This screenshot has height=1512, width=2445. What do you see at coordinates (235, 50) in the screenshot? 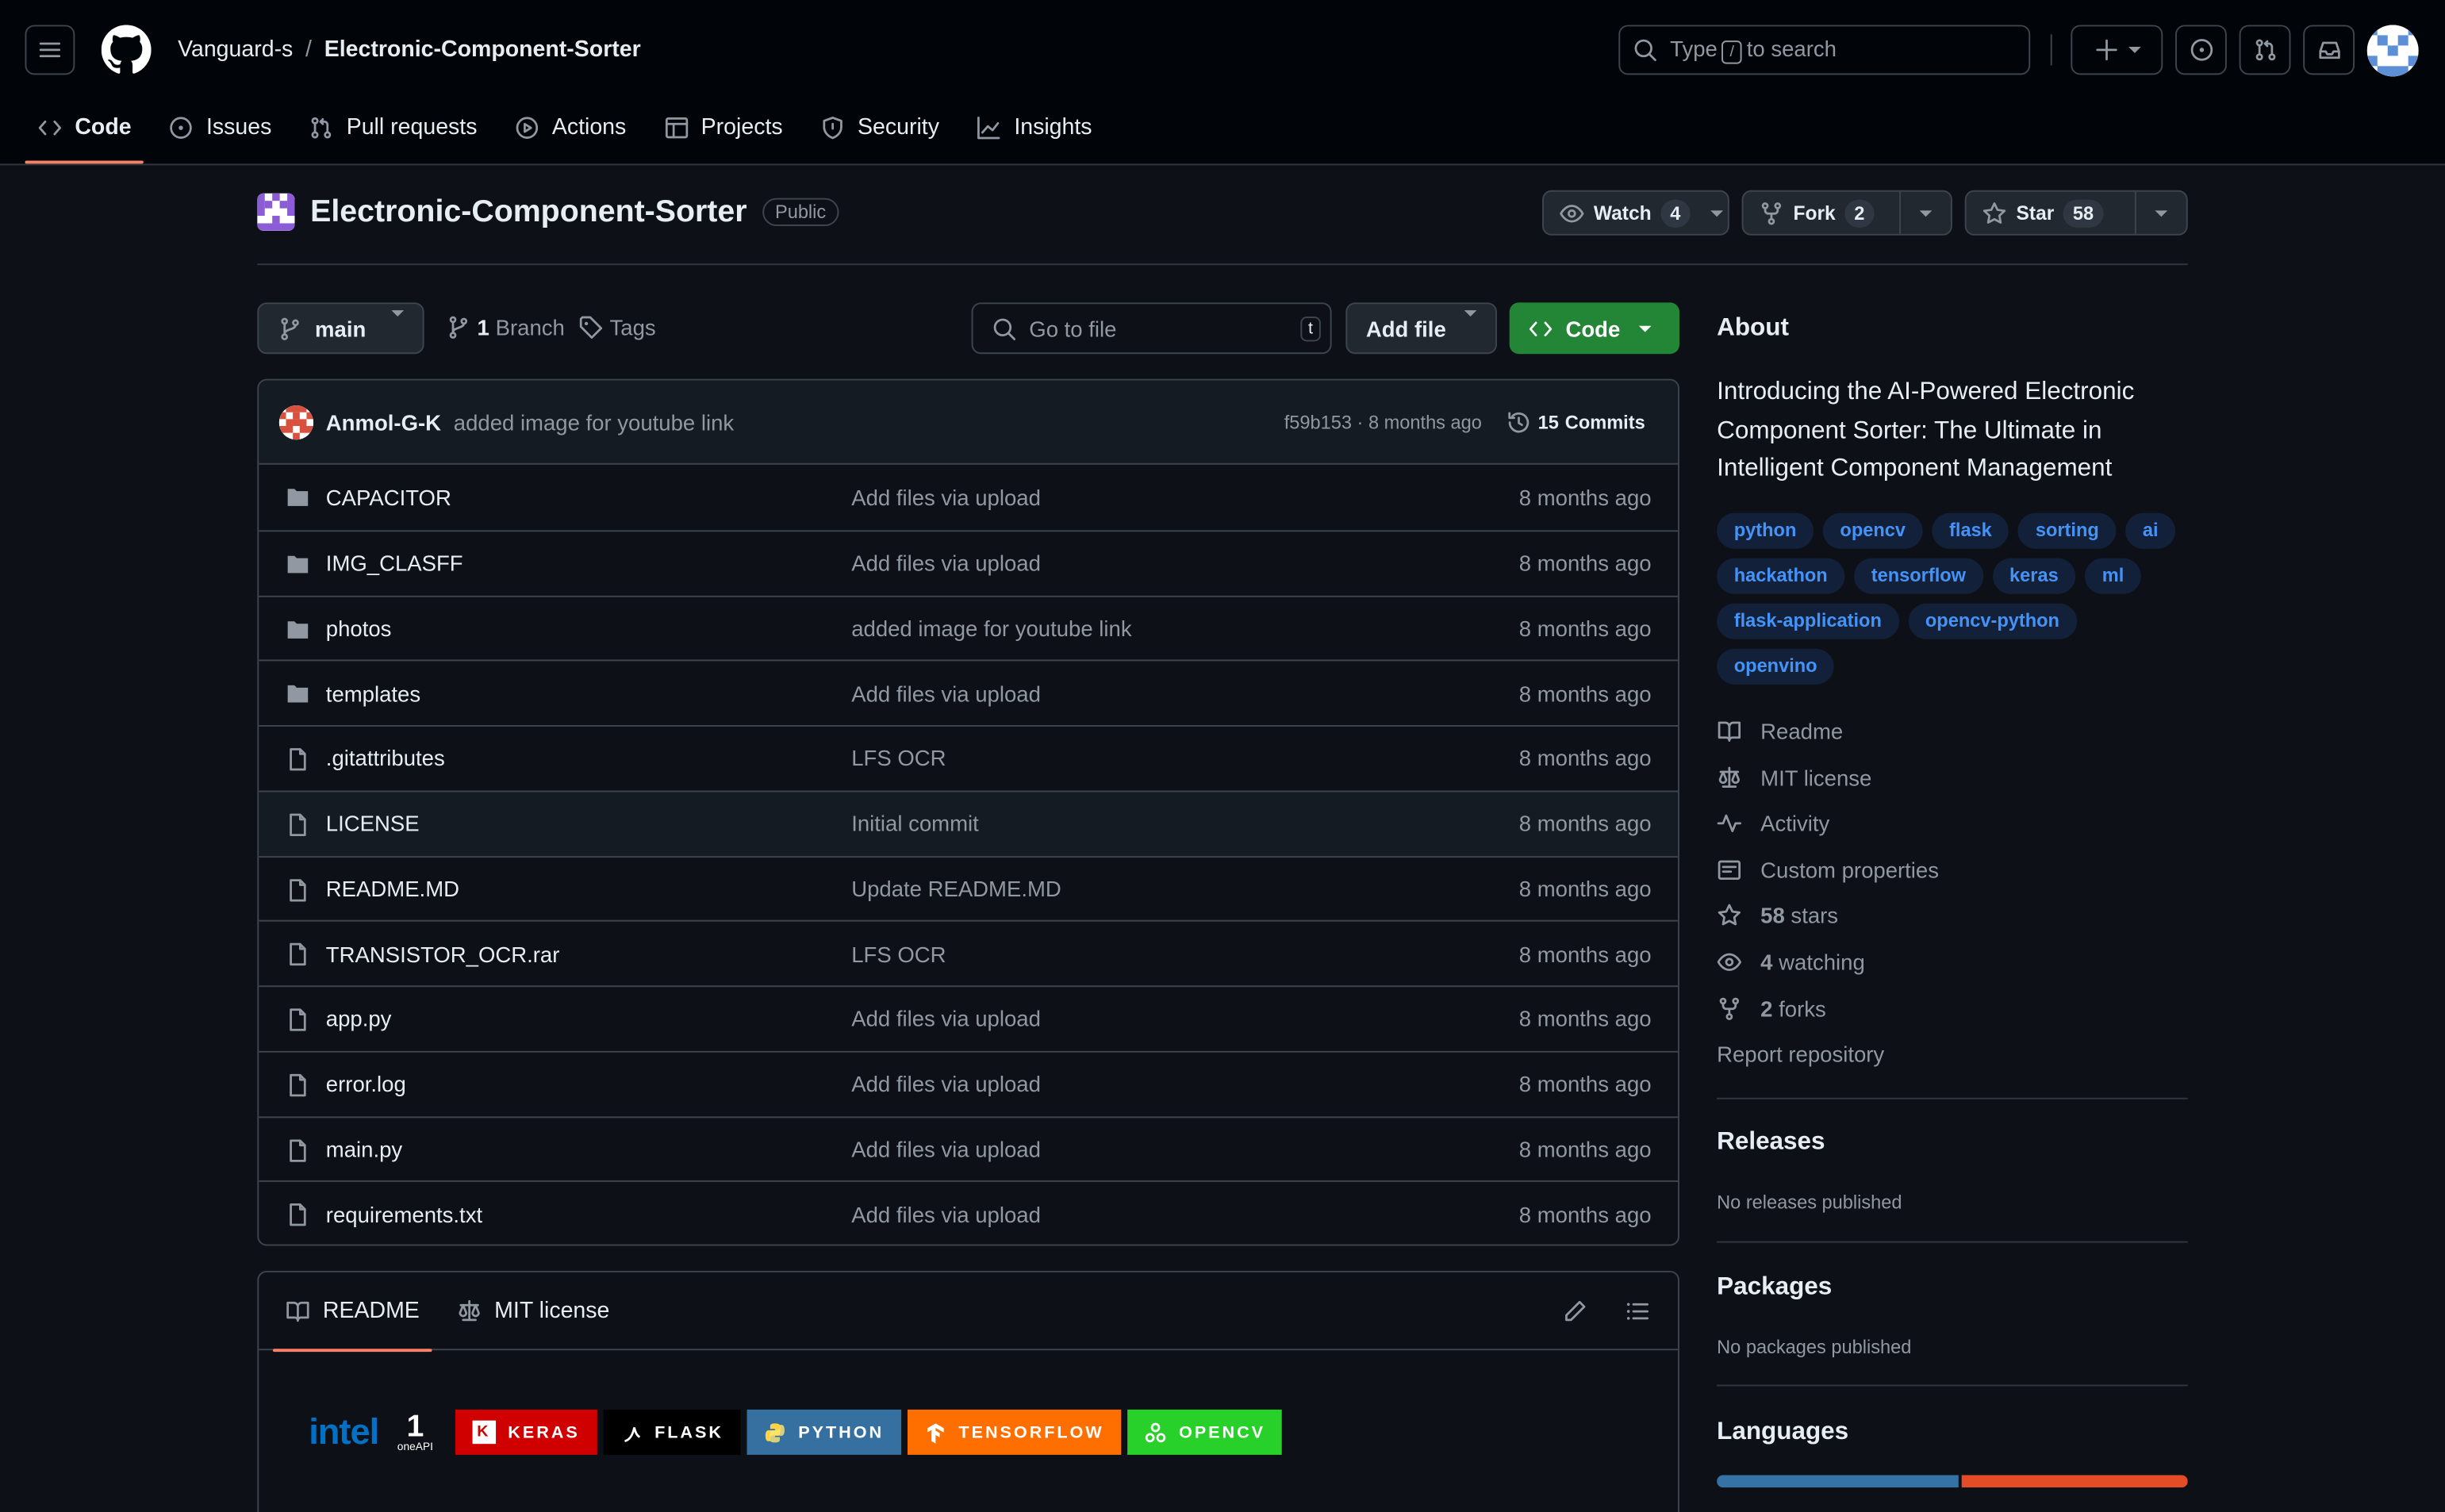
I see `breadcrumb-owner: Vanguard-s` at bounding box center [235, 50].